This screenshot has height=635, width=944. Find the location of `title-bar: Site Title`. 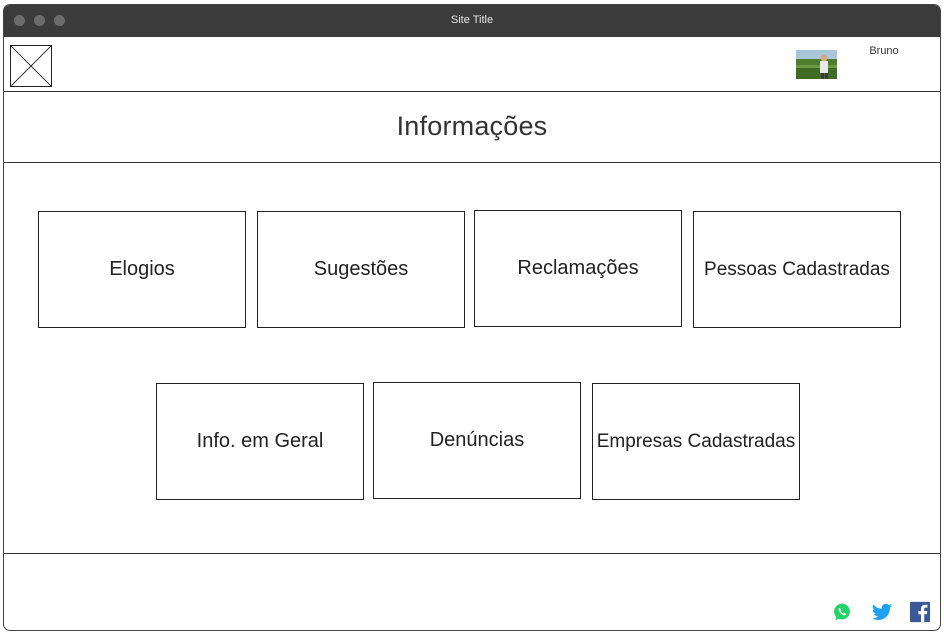

title-bar: Site Title is located at coordinates (472, 21).